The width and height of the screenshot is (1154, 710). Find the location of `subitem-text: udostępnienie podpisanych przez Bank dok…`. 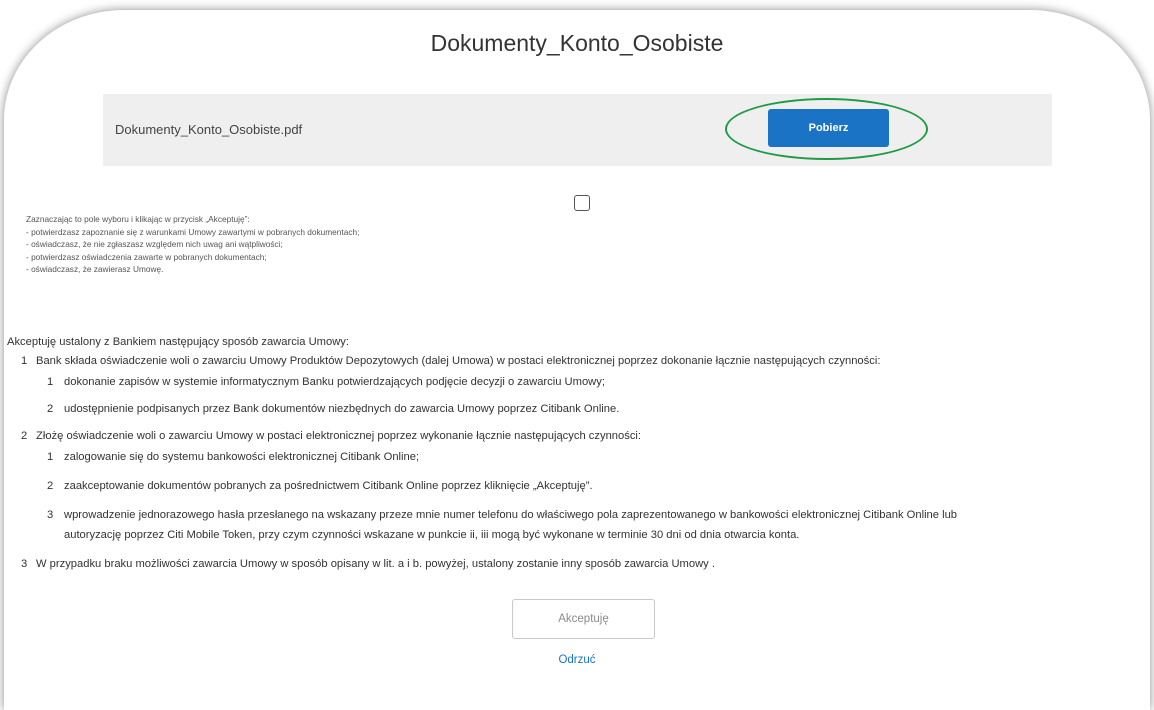

subitem-text: udostępnienie podpisanych przez Bank dok… is located at coordinates (342, 409).